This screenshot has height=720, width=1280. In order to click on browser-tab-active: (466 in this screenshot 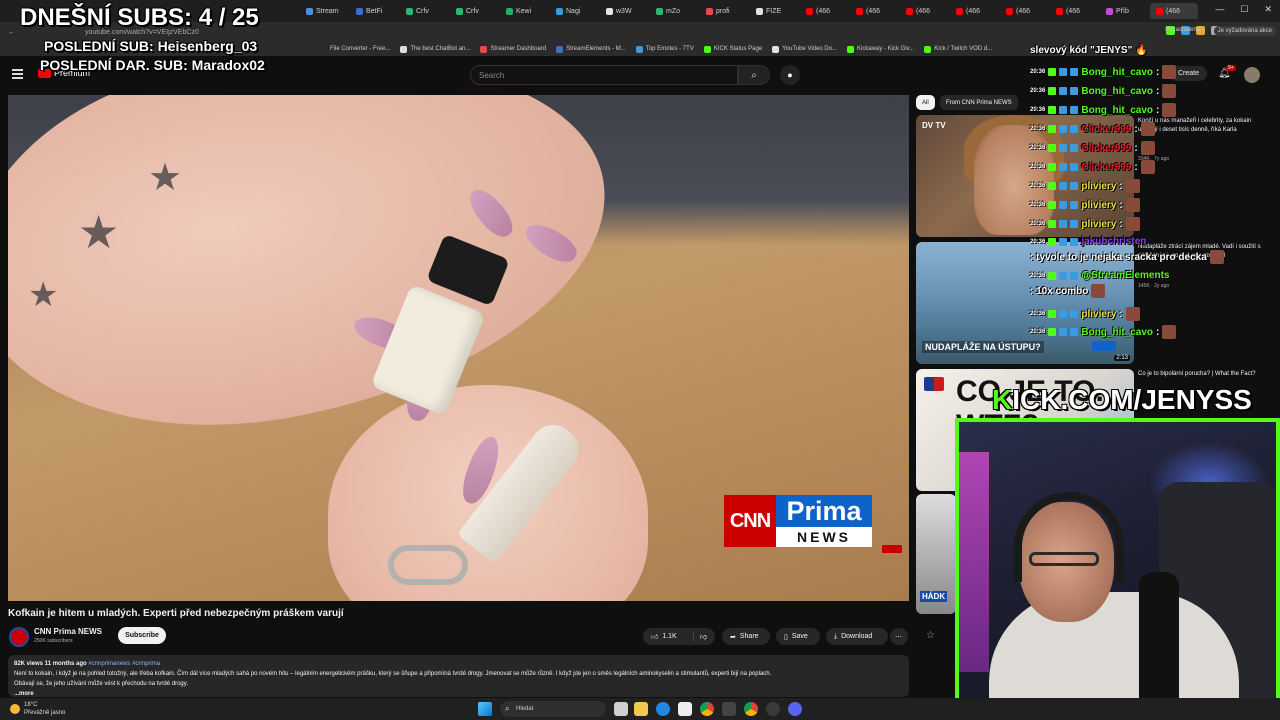, I will do `click(1174, 11)`.